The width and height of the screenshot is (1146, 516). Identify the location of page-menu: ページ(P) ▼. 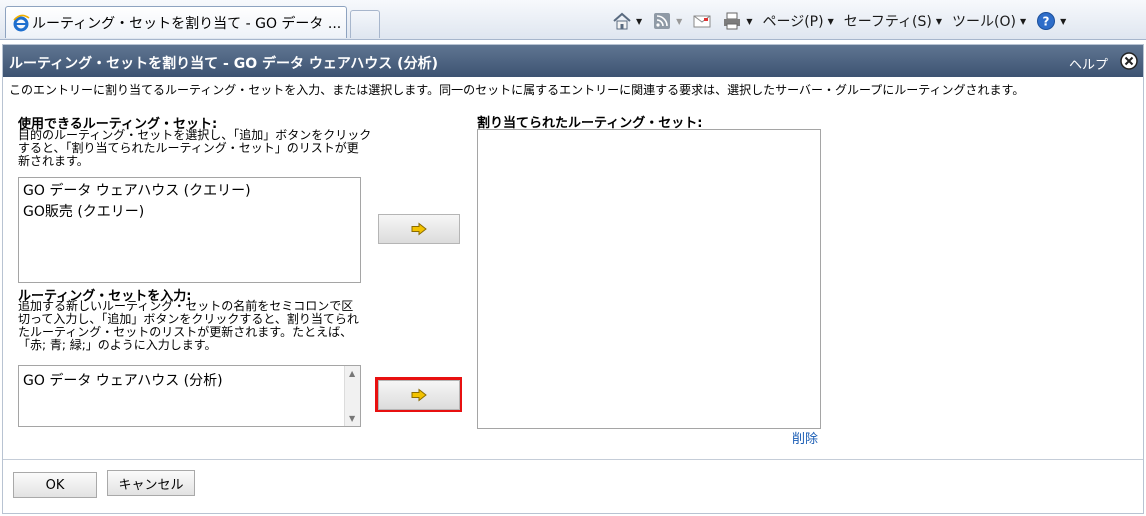
(797, 21).